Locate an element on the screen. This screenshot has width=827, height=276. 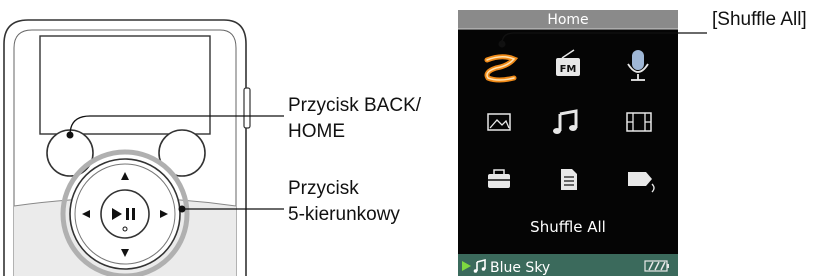
device-screen is located at coordinates (125, 85).